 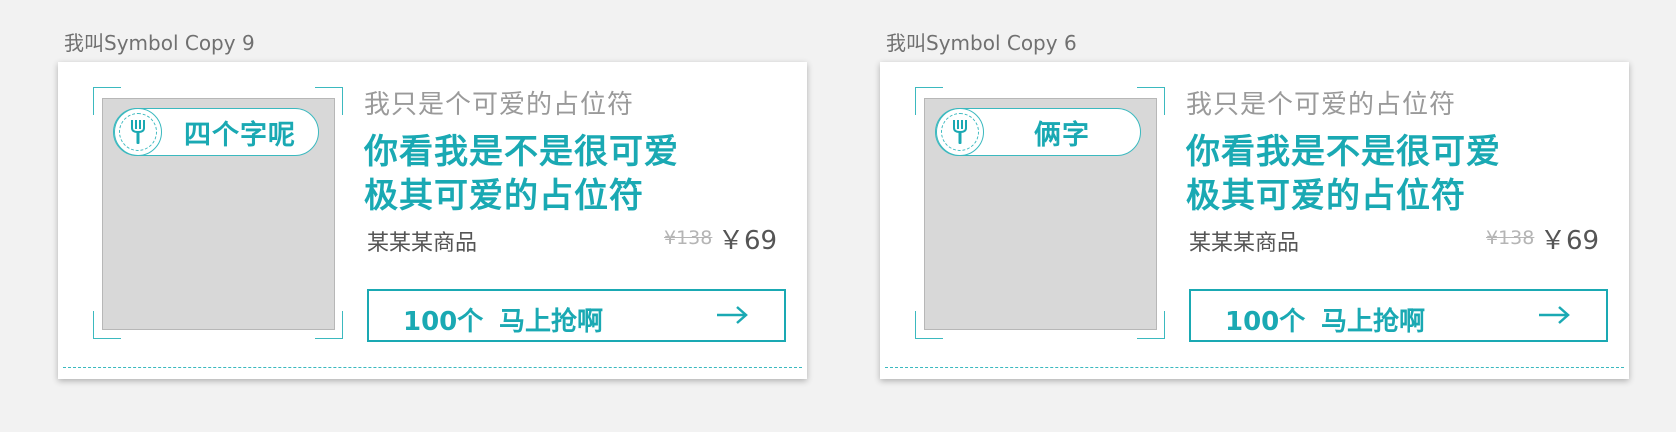 What do you see at coordinates (981, 41) in the screenshot?
I see `artboard-label: 我叫Symbol Copy 6` at bounding box center [981, 41].